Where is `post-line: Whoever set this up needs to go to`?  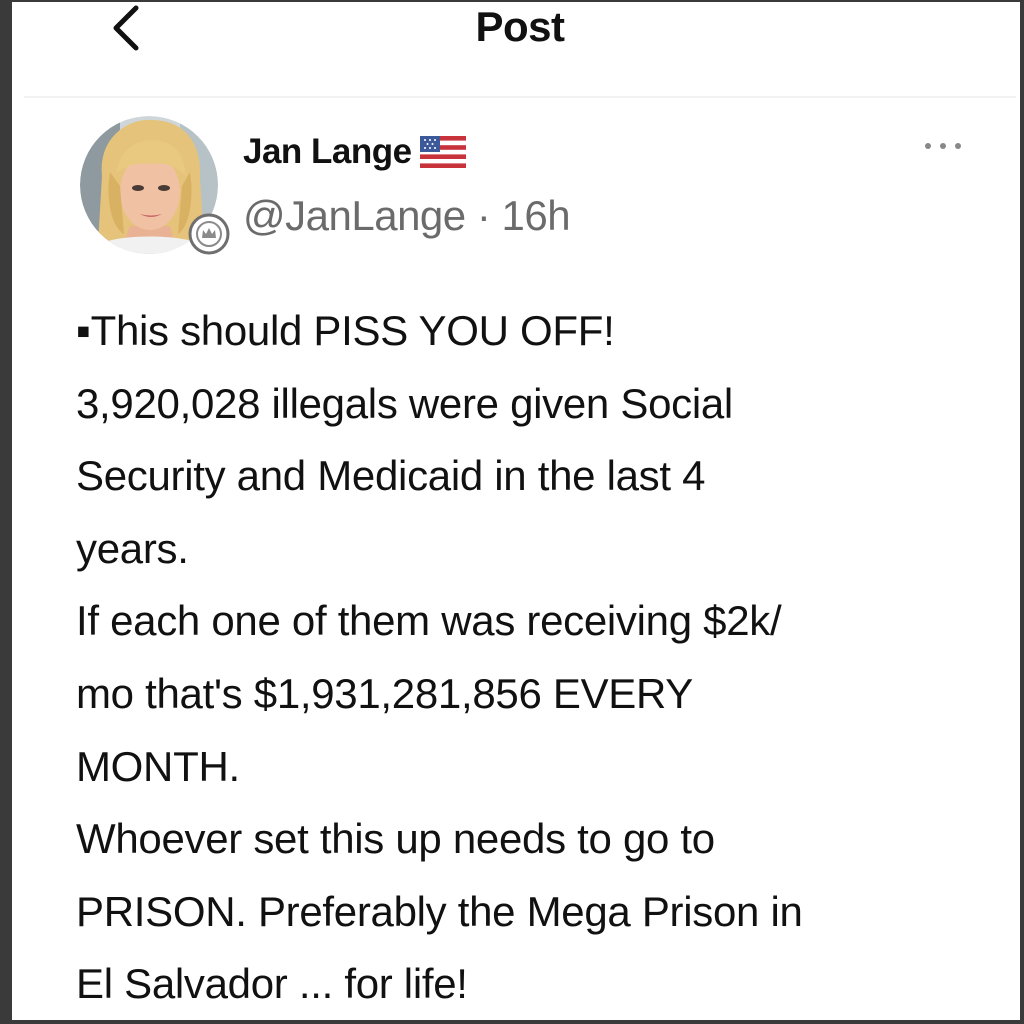
post-line: Whoever set this up needs to go to is located at coordinates (395, 839).